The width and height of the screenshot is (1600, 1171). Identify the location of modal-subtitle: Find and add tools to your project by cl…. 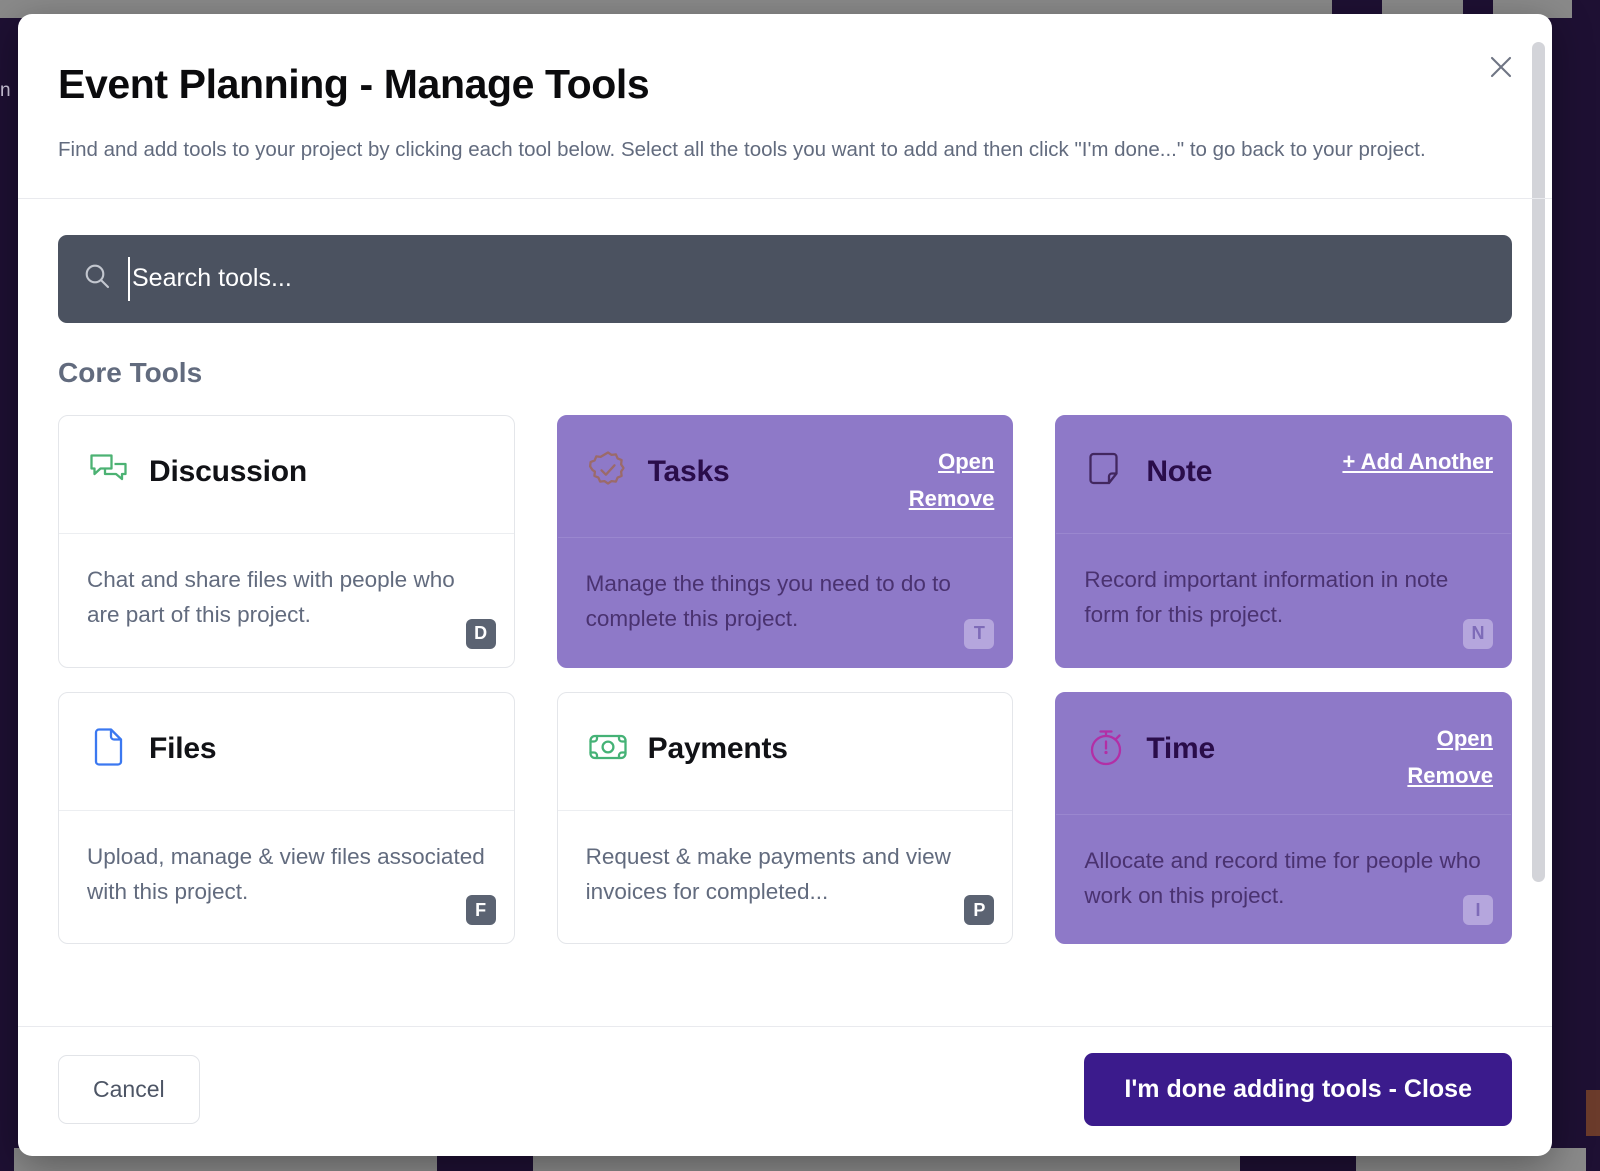
(742, 150).